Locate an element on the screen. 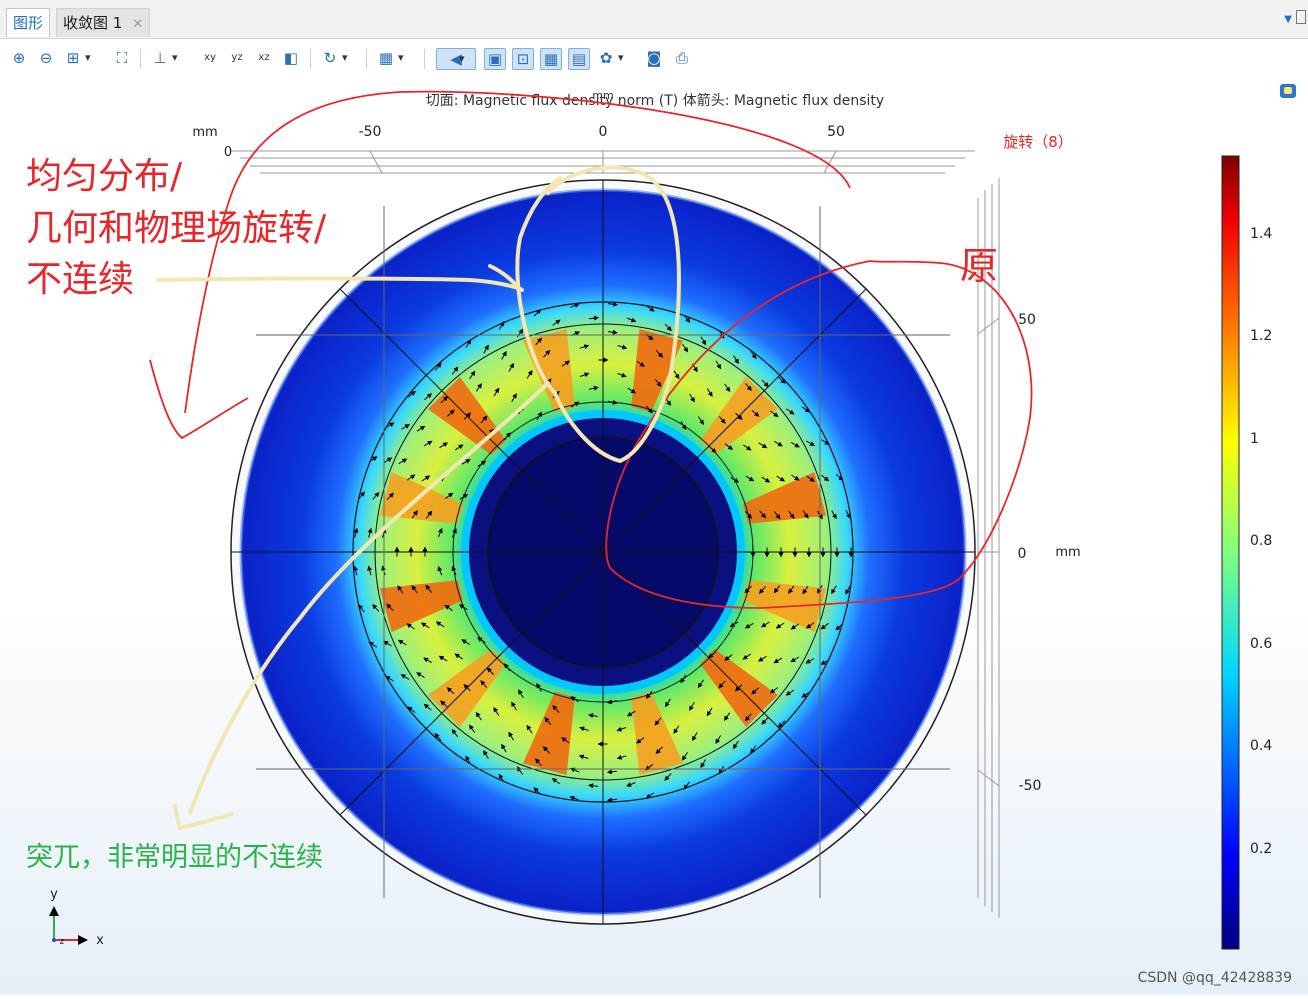 The image size is (1308, 999). left-note-line: 几何和物理场旋转/ is located at coordinates (176, 228).